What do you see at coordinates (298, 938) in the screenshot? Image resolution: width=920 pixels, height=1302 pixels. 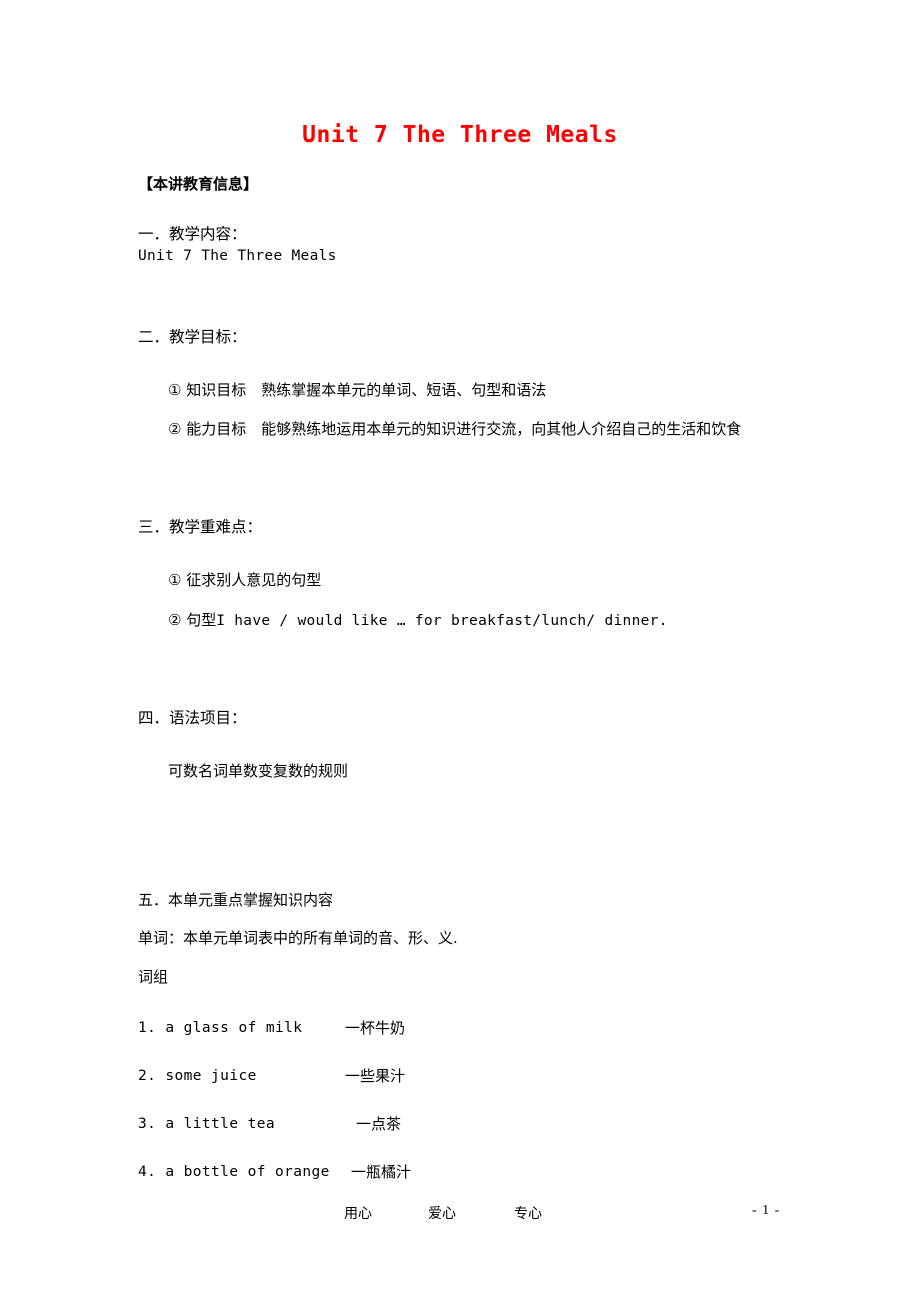 I see `words-line: 单词：本单元单词表中的所有单词的音、形、义.` at bounding box center [298, 938].